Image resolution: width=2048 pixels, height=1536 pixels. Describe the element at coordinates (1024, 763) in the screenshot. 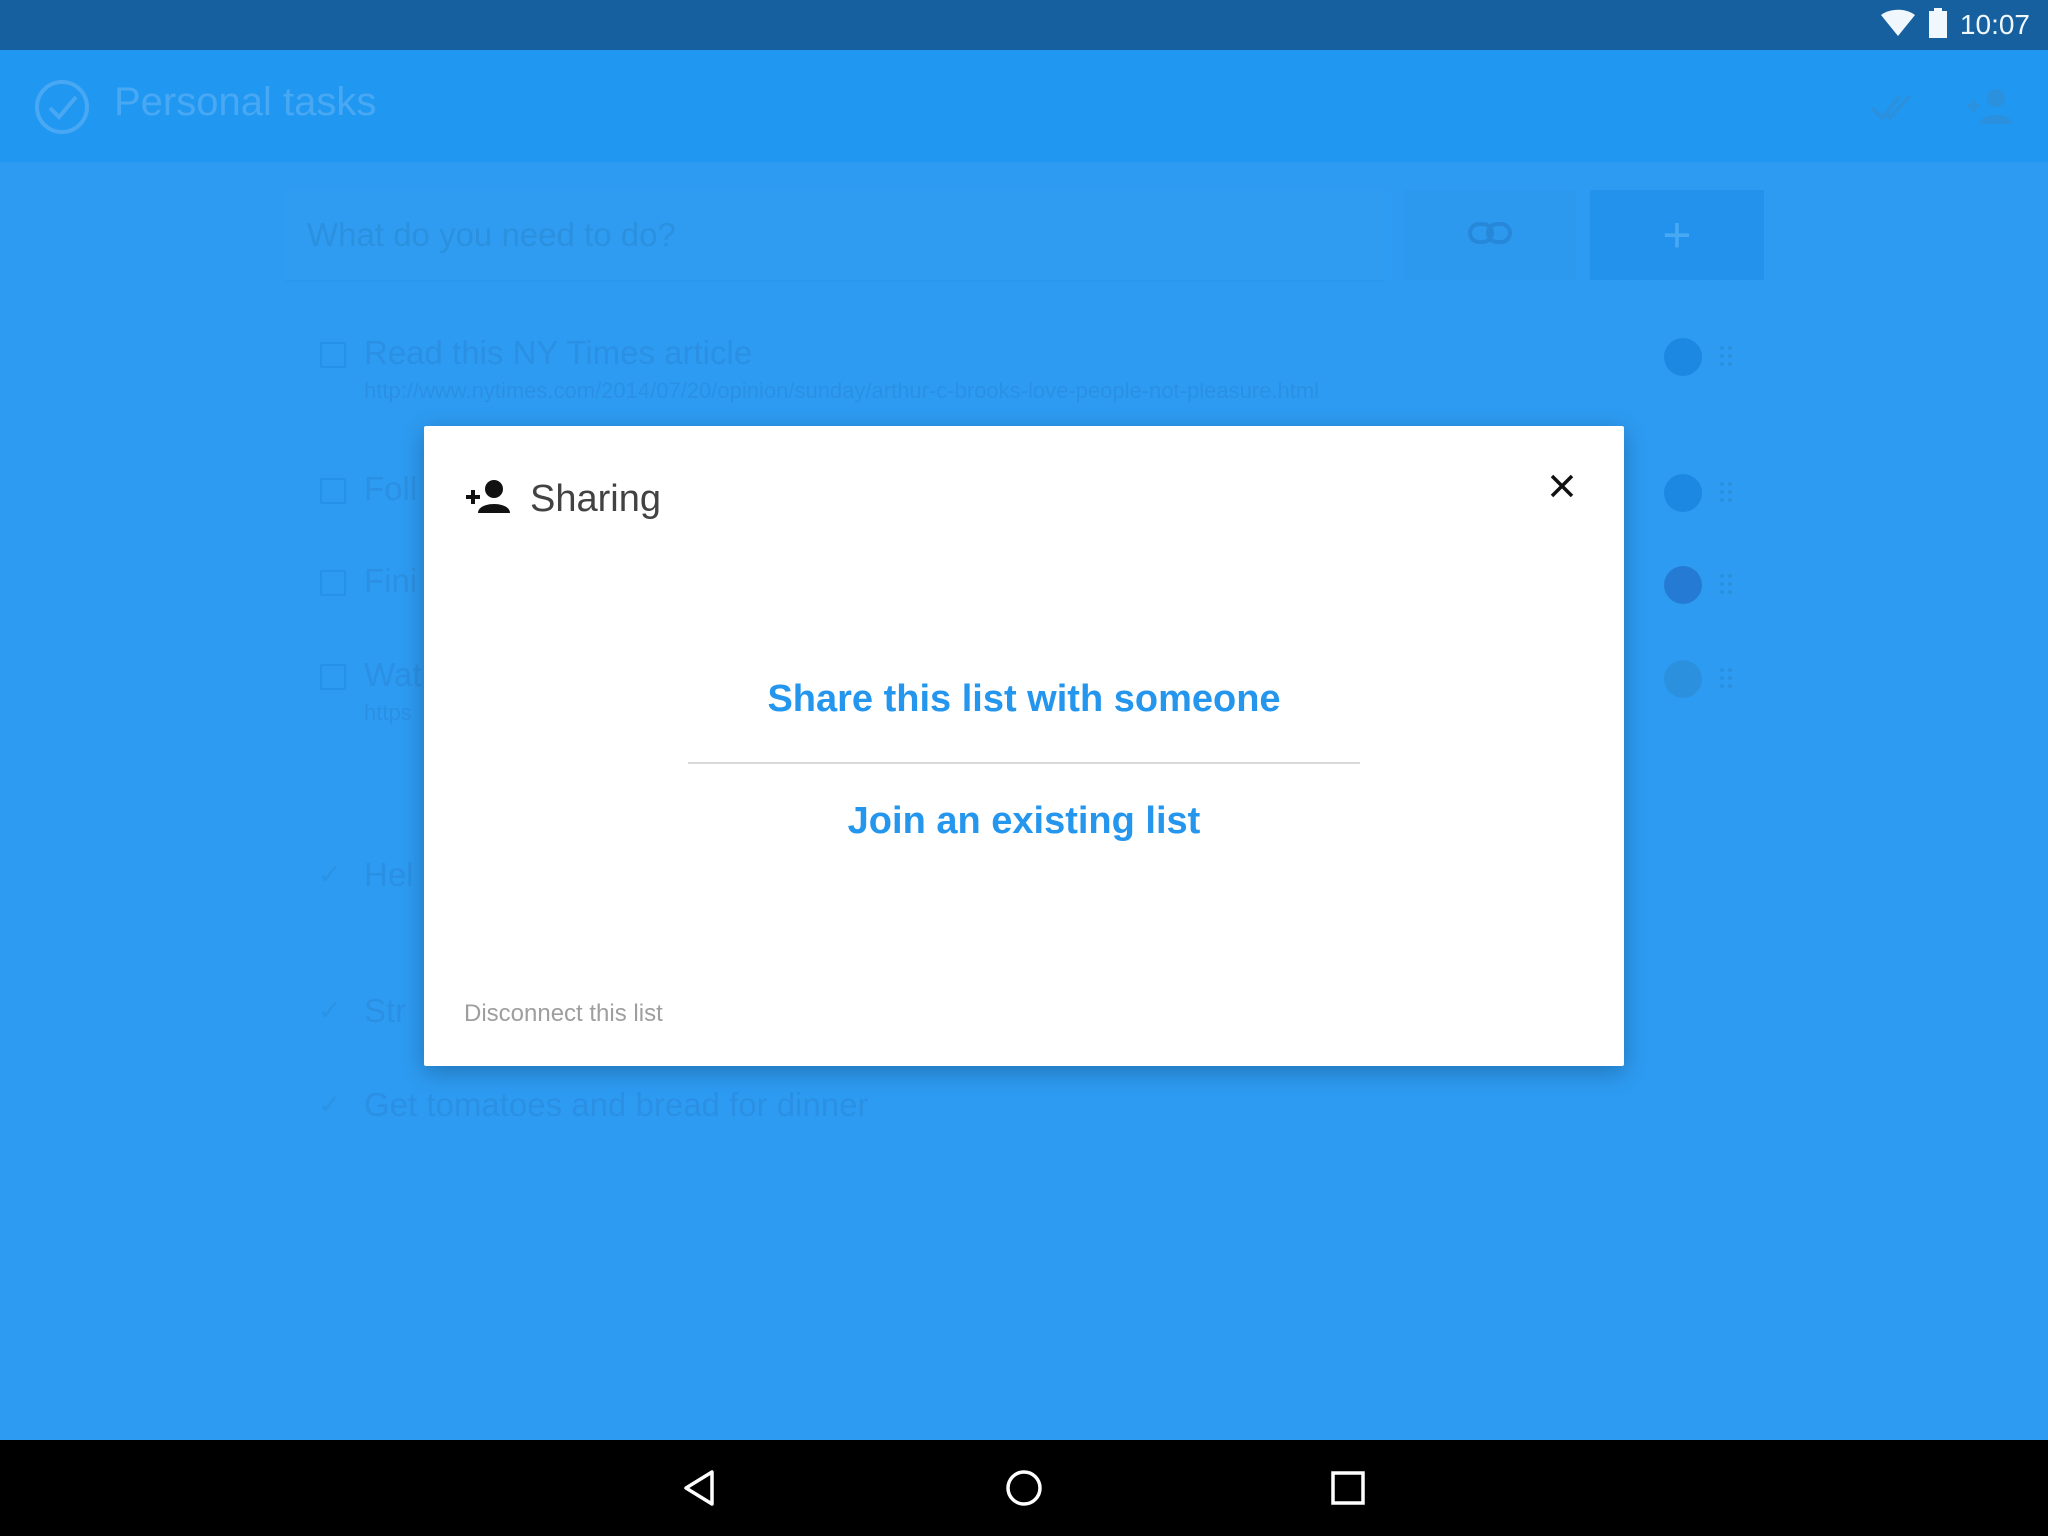

I see `divider` at that location.